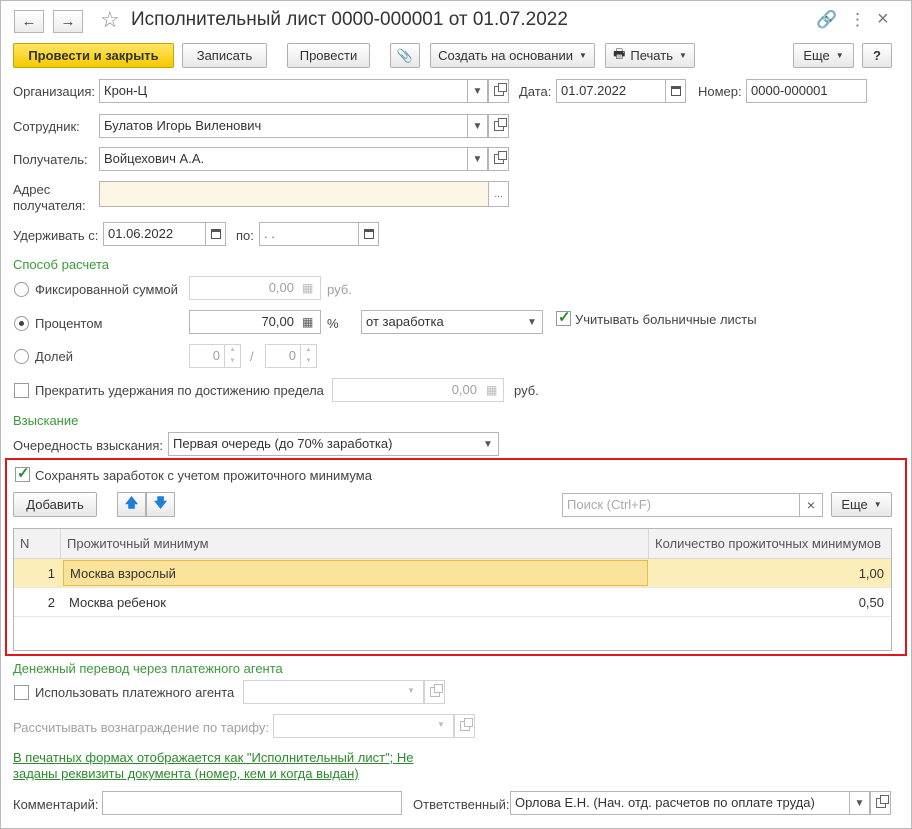 This screenshot has width=912, height=829. I want to click on column-header-n: N, so click(37, 544).